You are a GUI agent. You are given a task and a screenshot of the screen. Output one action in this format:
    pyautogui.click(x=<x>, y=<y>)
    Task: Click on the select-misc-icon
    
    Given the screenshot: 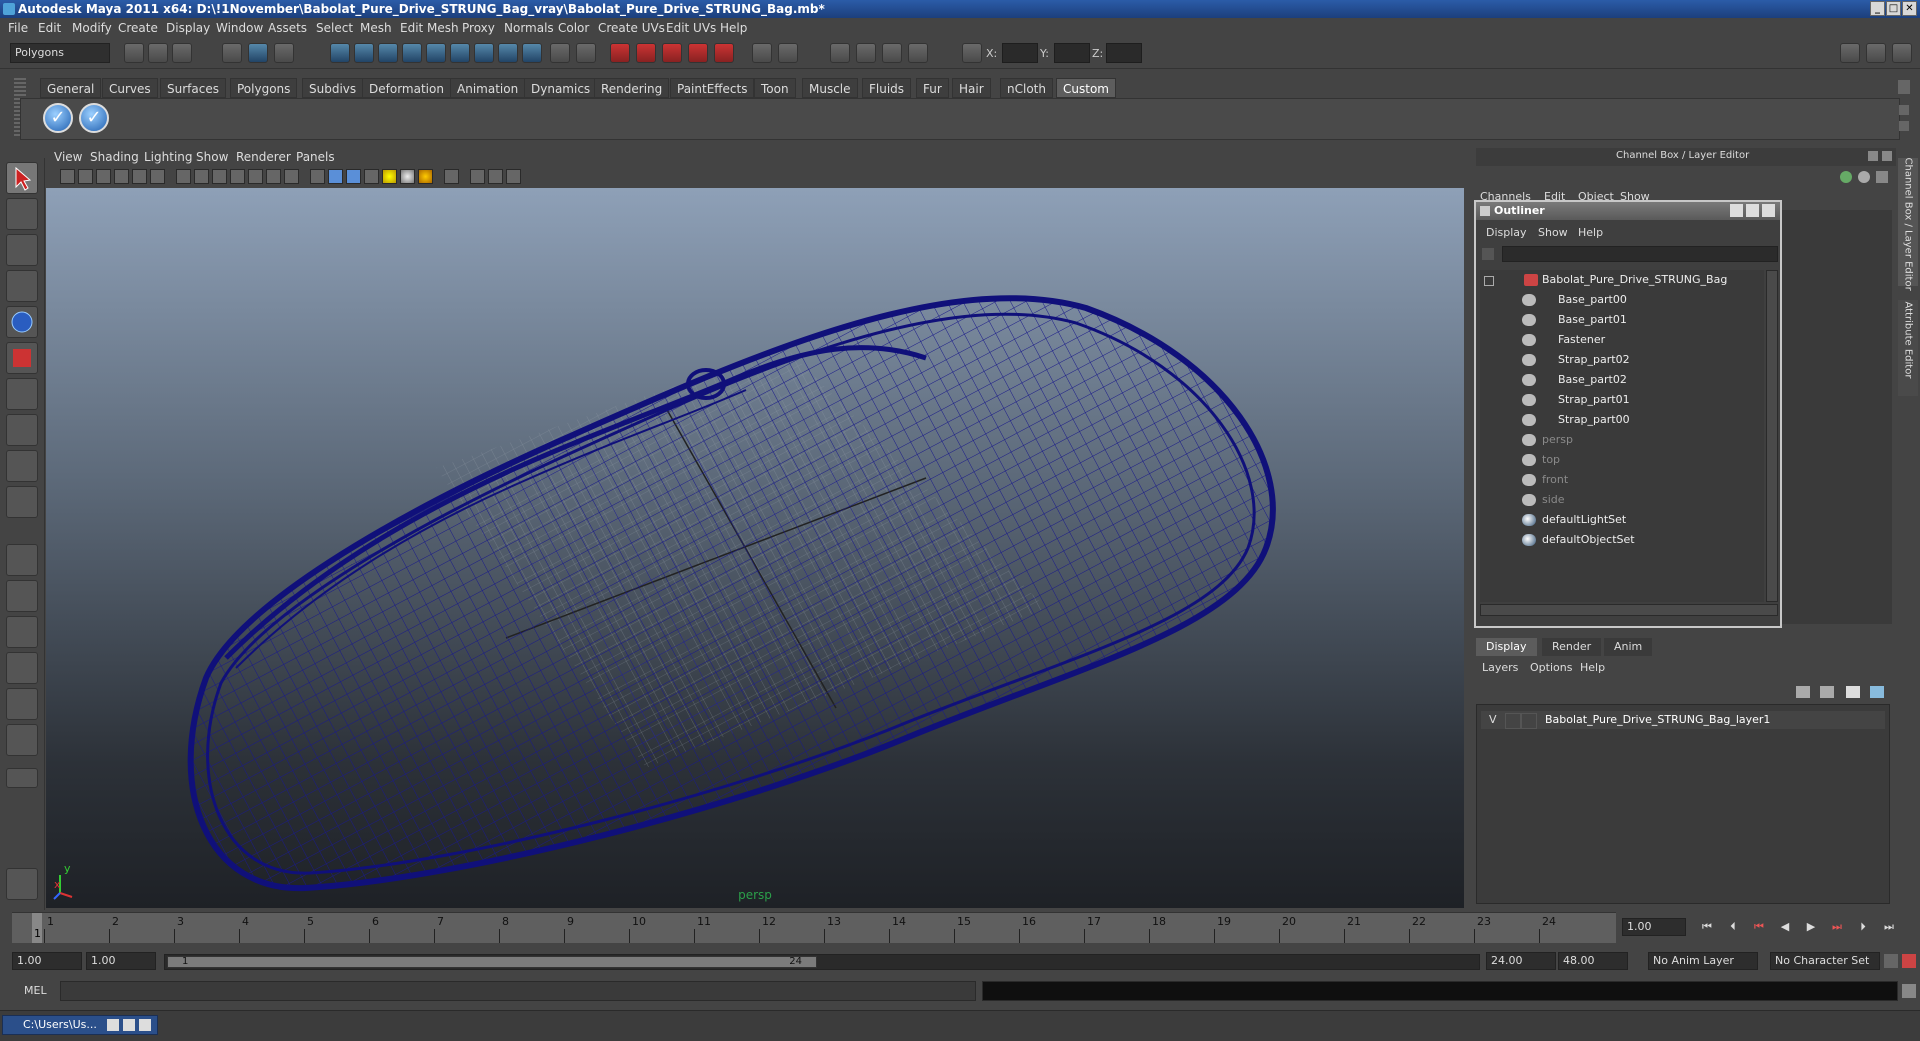 What is the action you would take?
    pyautogui.click(x=508, y=53)
    